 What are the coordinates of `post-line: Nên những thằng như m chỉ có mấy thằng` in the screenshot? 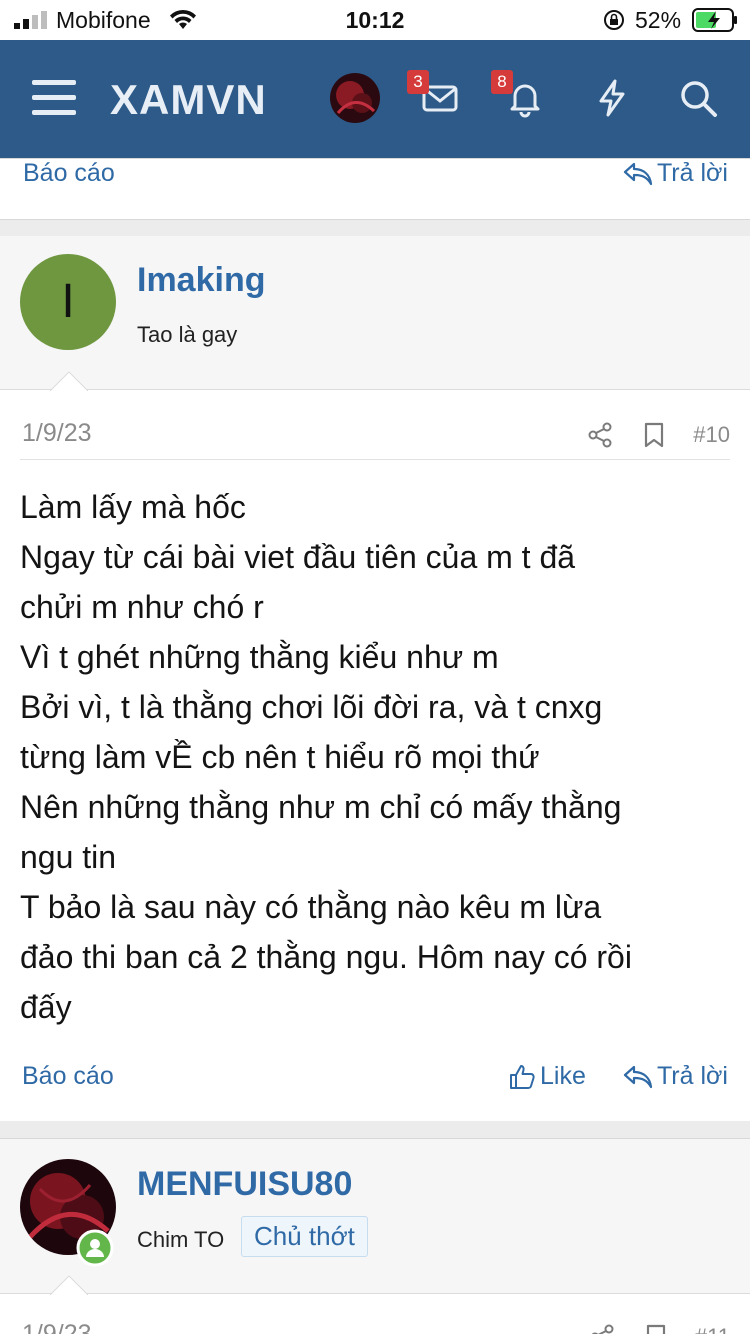 It's located at (321, 807).